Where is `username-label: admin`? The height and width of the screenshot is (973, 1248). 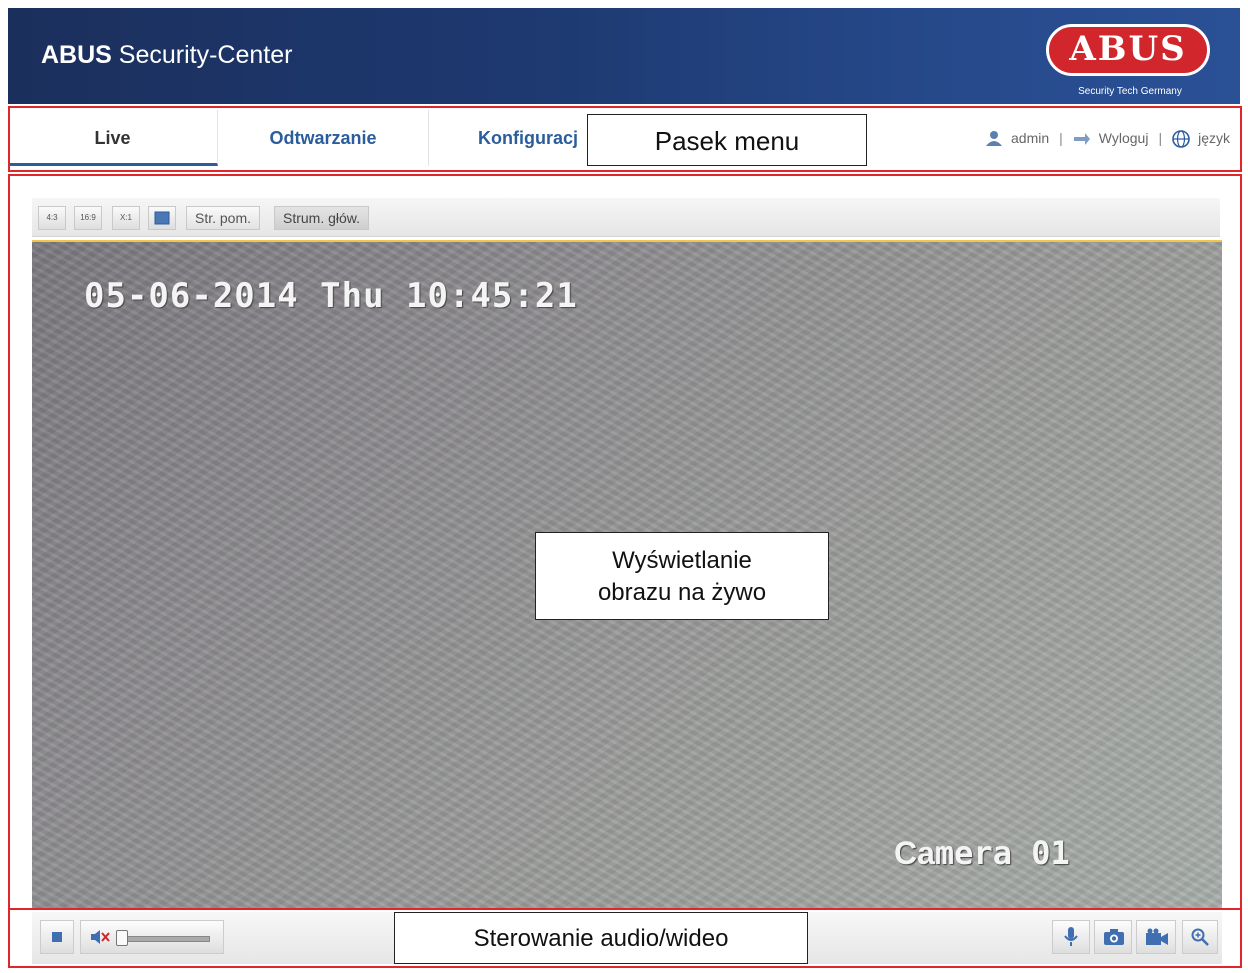
username-label: admin is located at coordinates (1030, 138).